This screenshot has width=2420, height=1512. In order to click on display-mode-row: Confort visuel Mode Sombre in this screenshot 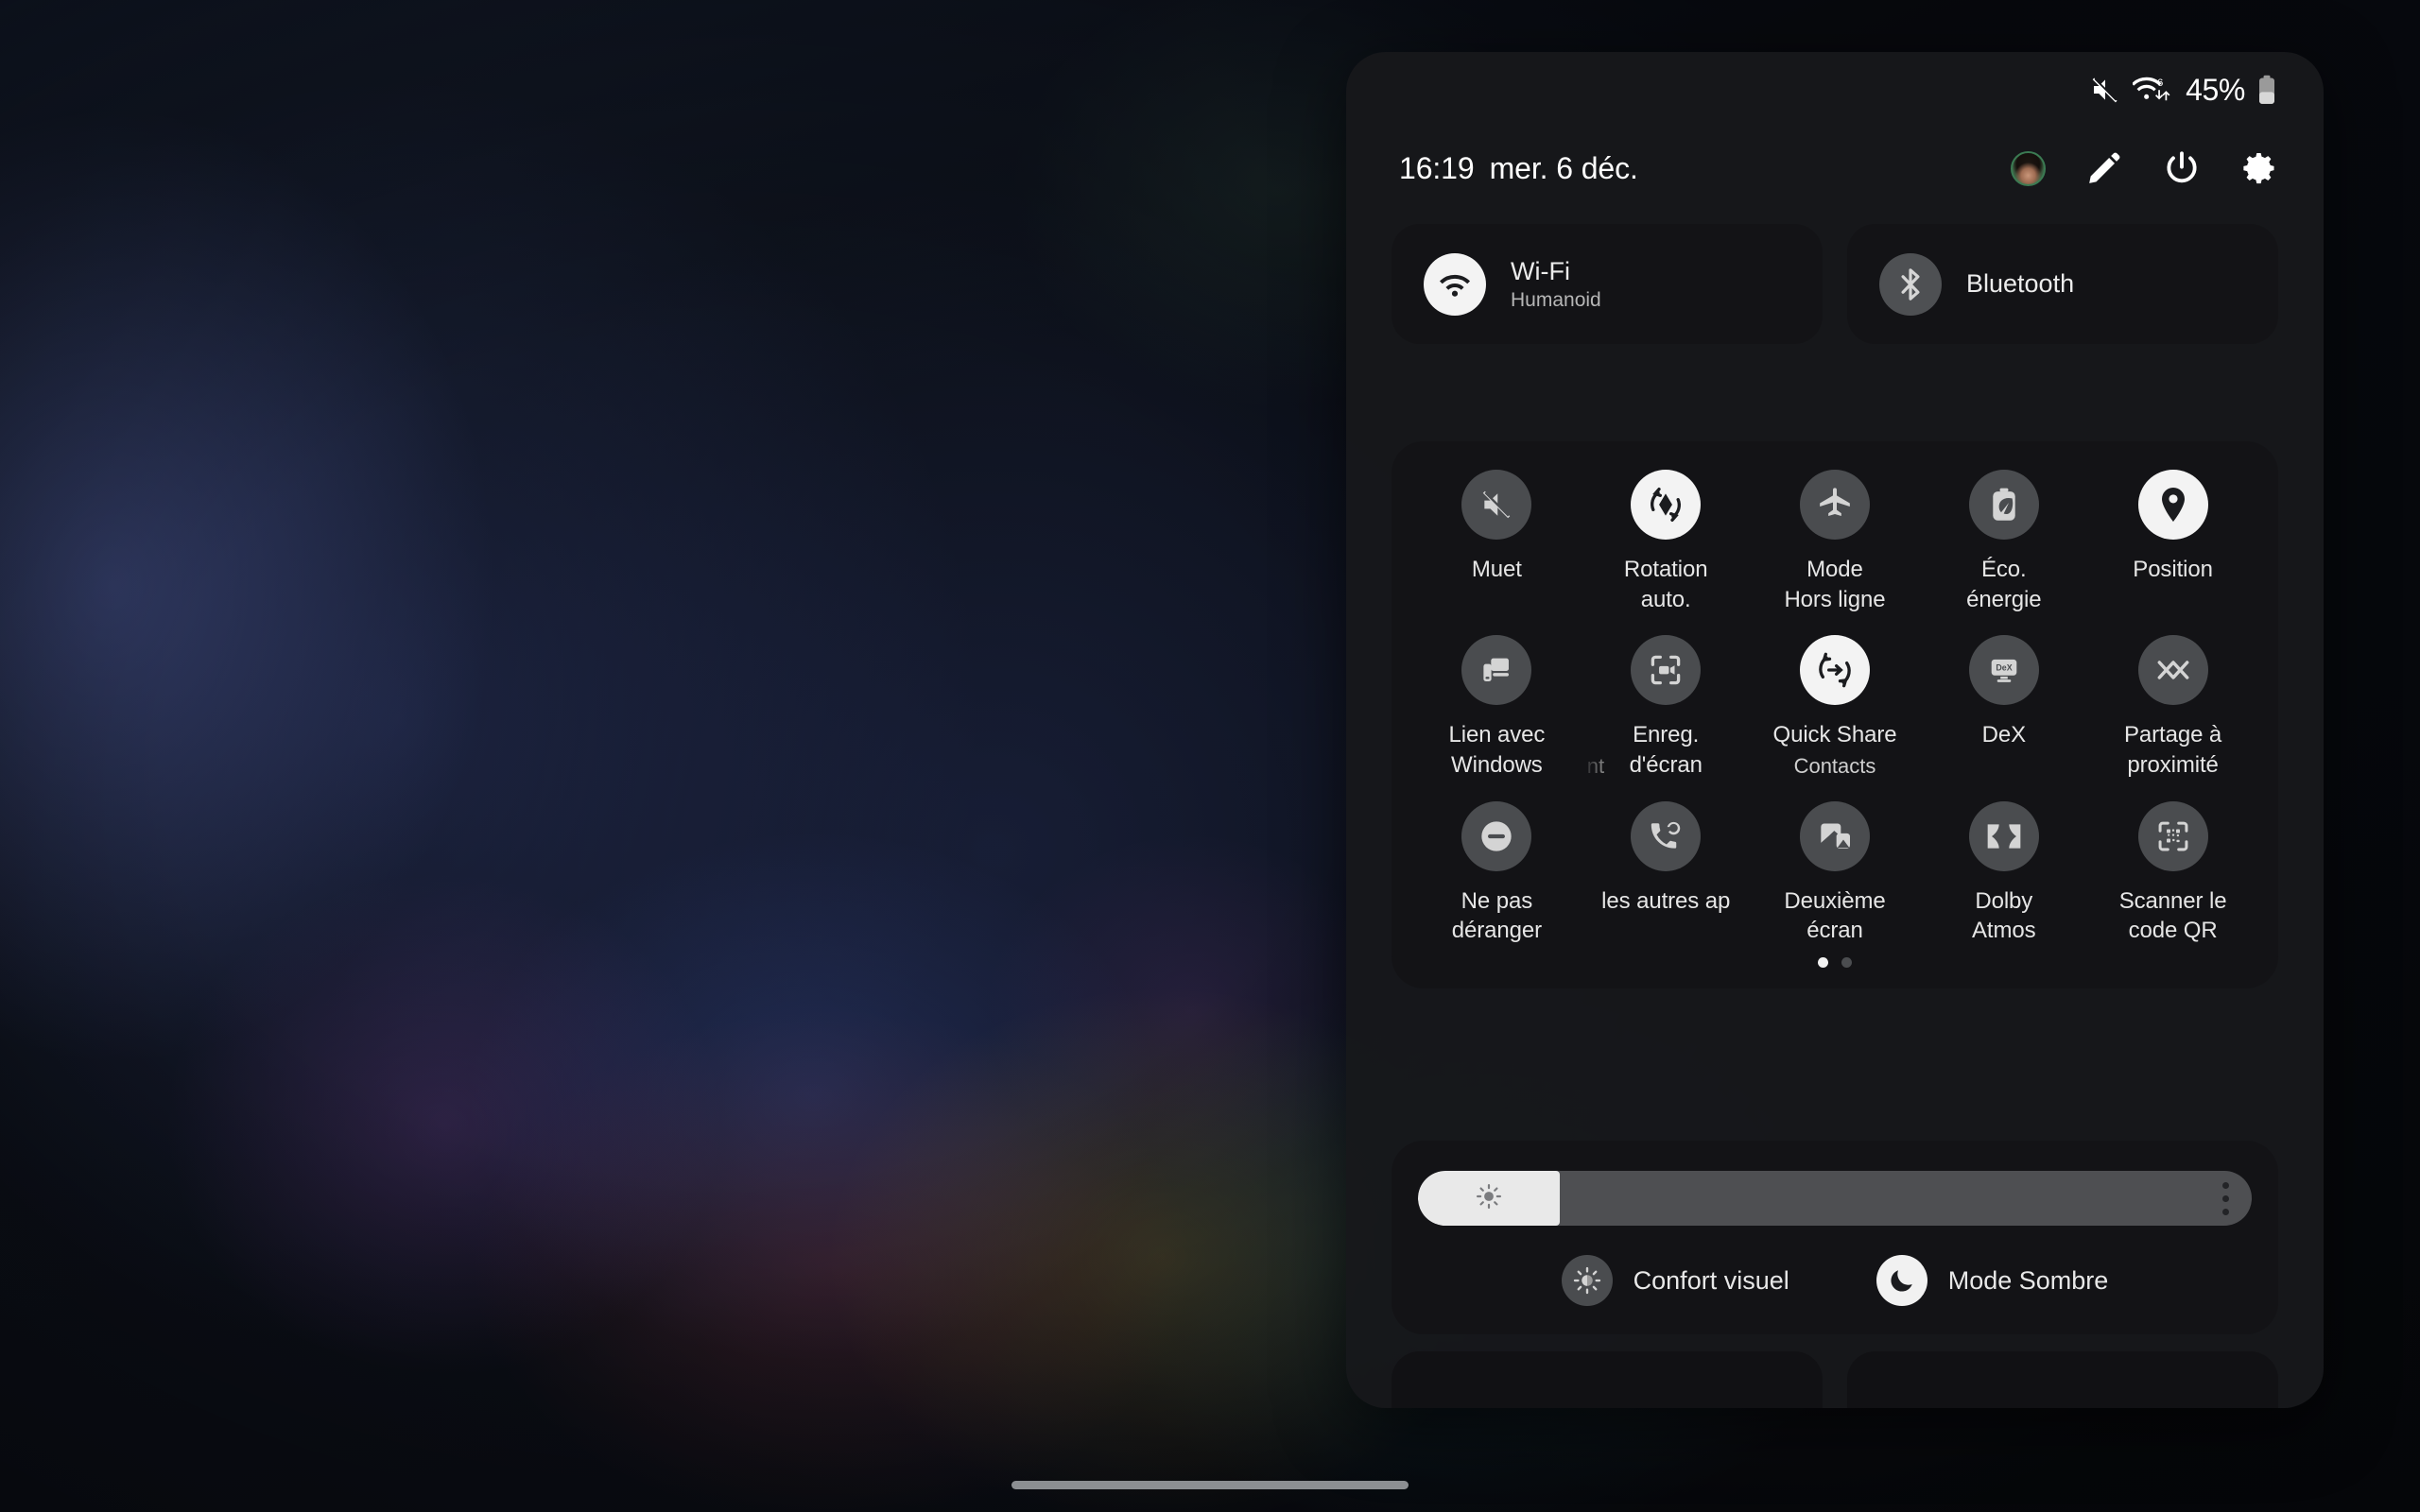, I will do `click(1835, 1280)`.